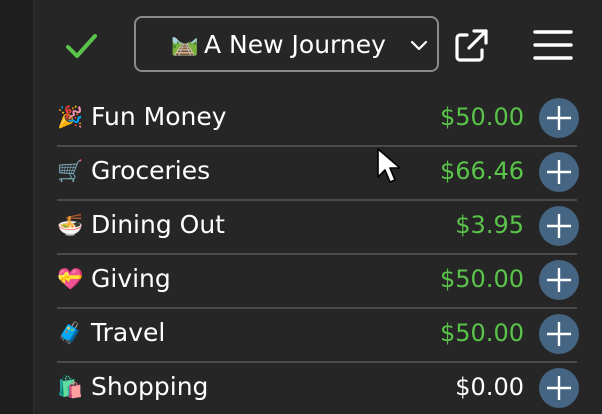 The image size is (602, 414). I want to click on shopping-bags-icon: 🛍️, so click(70, 387).